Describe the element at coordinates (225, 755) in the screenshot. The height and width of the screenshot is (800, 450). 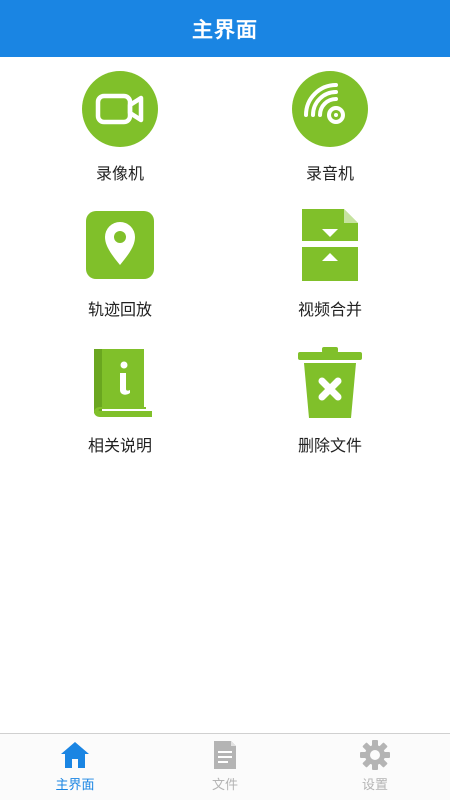
I see `document-icon` at that location.